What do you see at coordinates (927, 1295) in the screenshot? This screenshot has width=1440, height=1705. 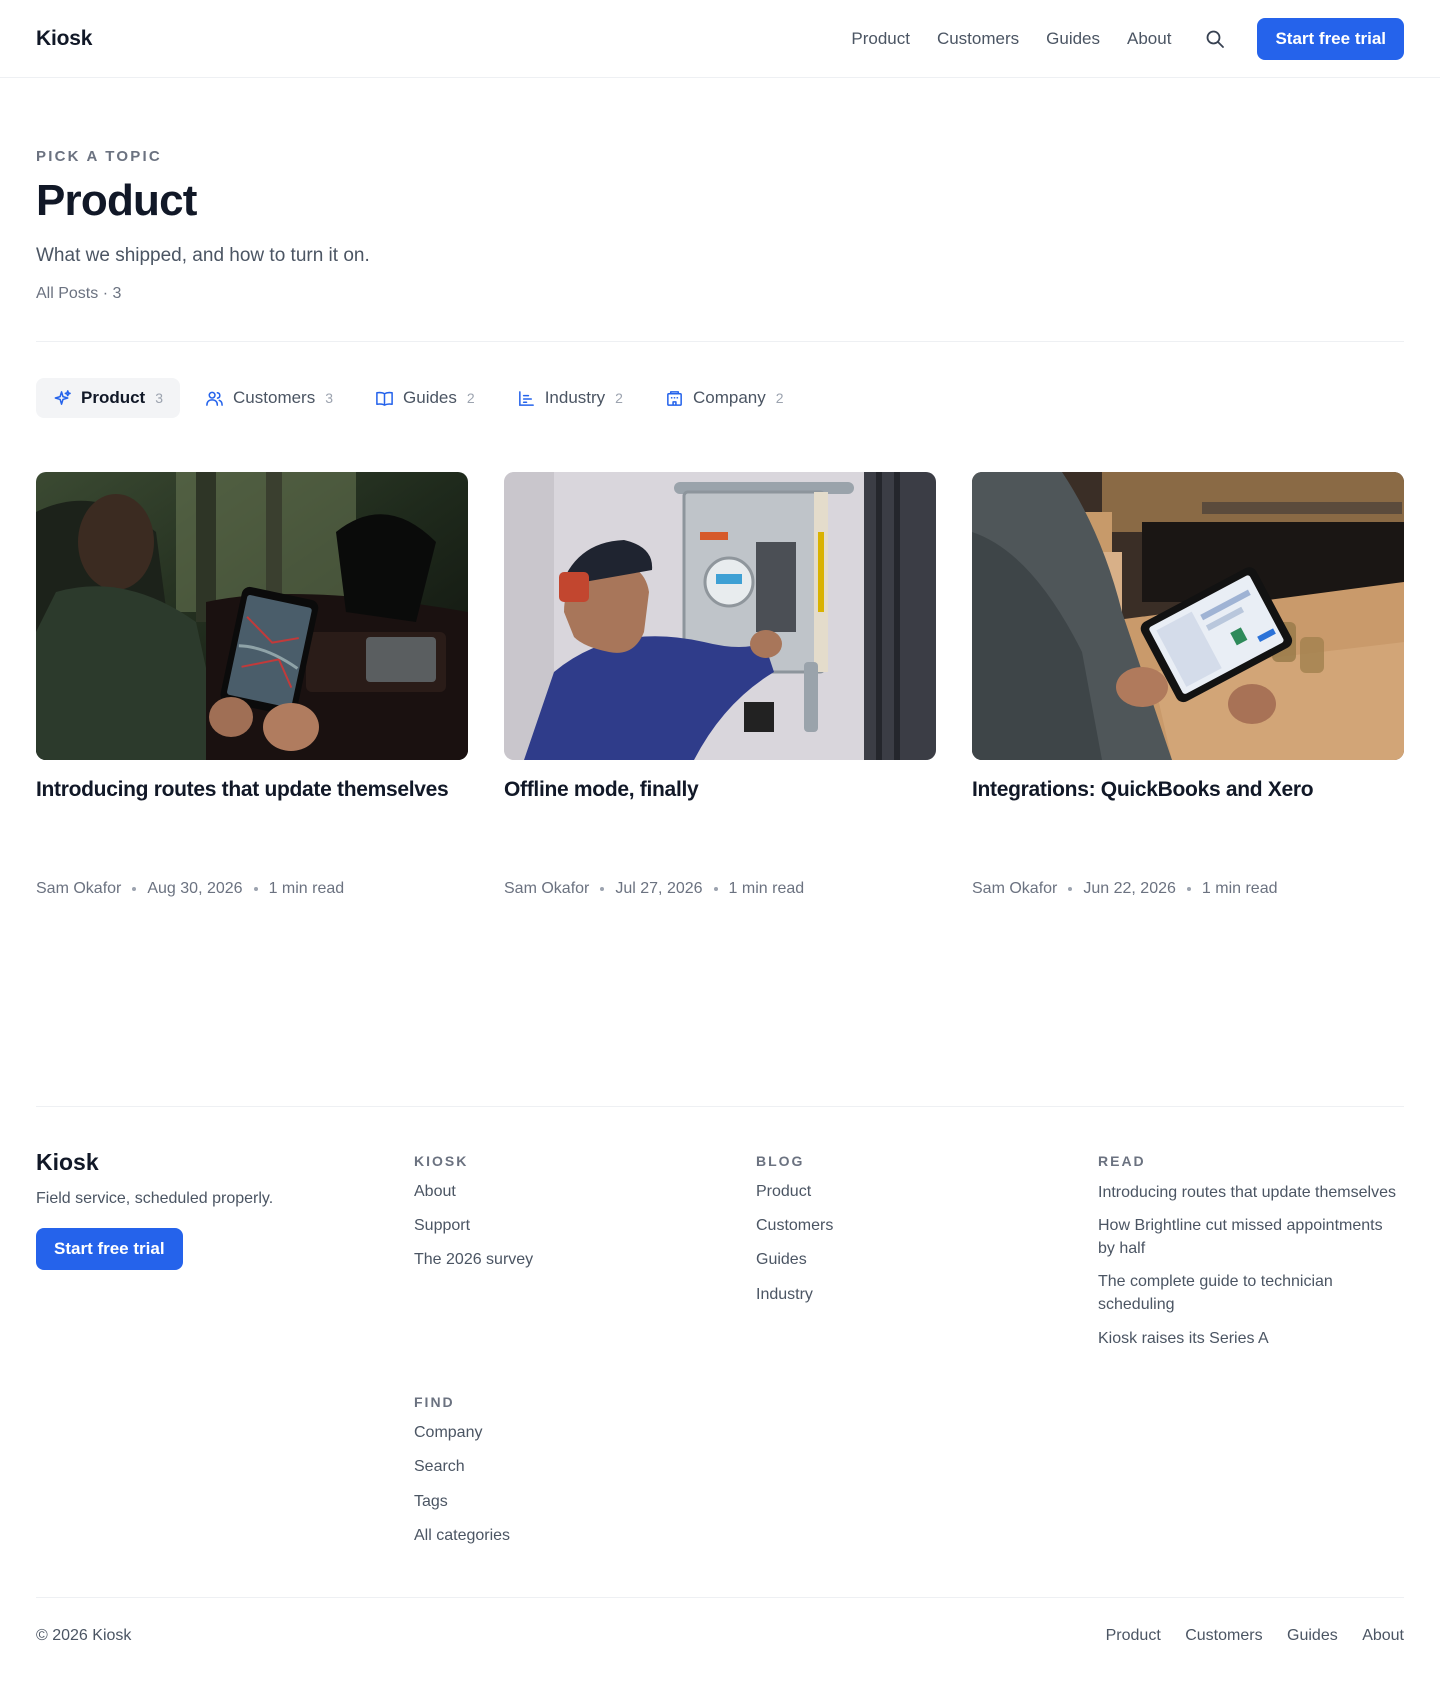 I see `footer-link: Industry` at bounding box center [927, 1295].